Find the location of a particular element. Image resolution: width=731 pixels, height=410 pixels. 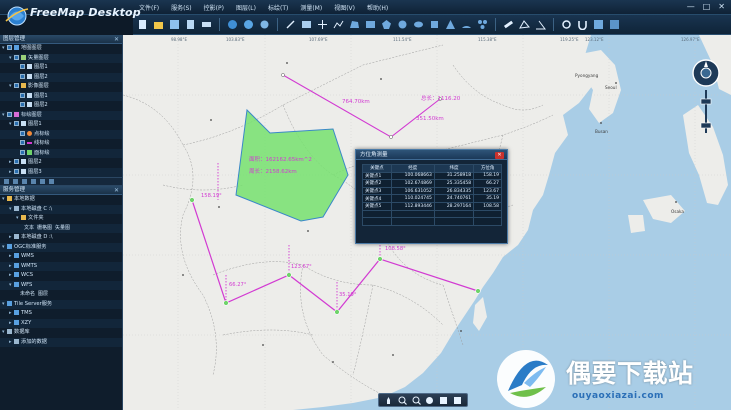

save-icon is located at coordinates (174, 24).